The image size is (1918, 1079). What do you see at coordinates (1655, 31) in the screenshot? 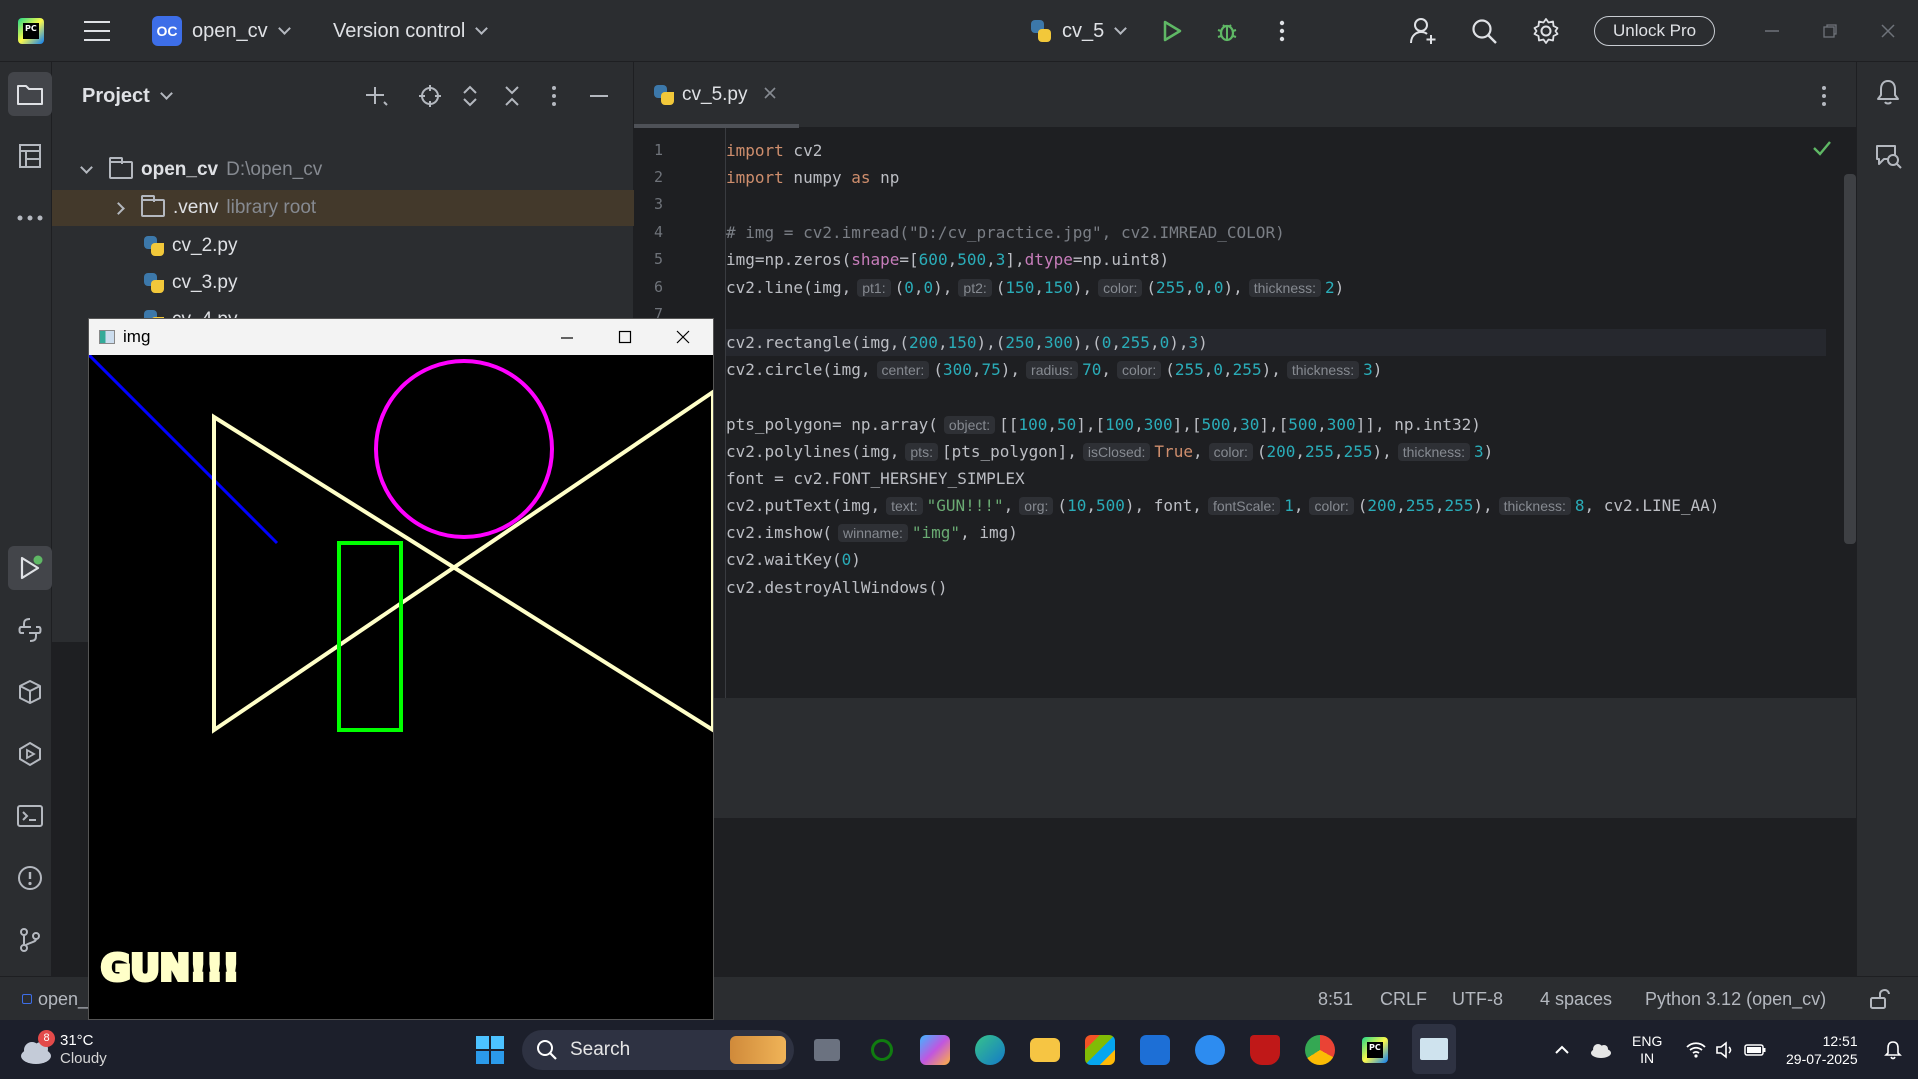
I see `unlock-pro-button: Unlock Pro` at bounding box center [1655, 31].